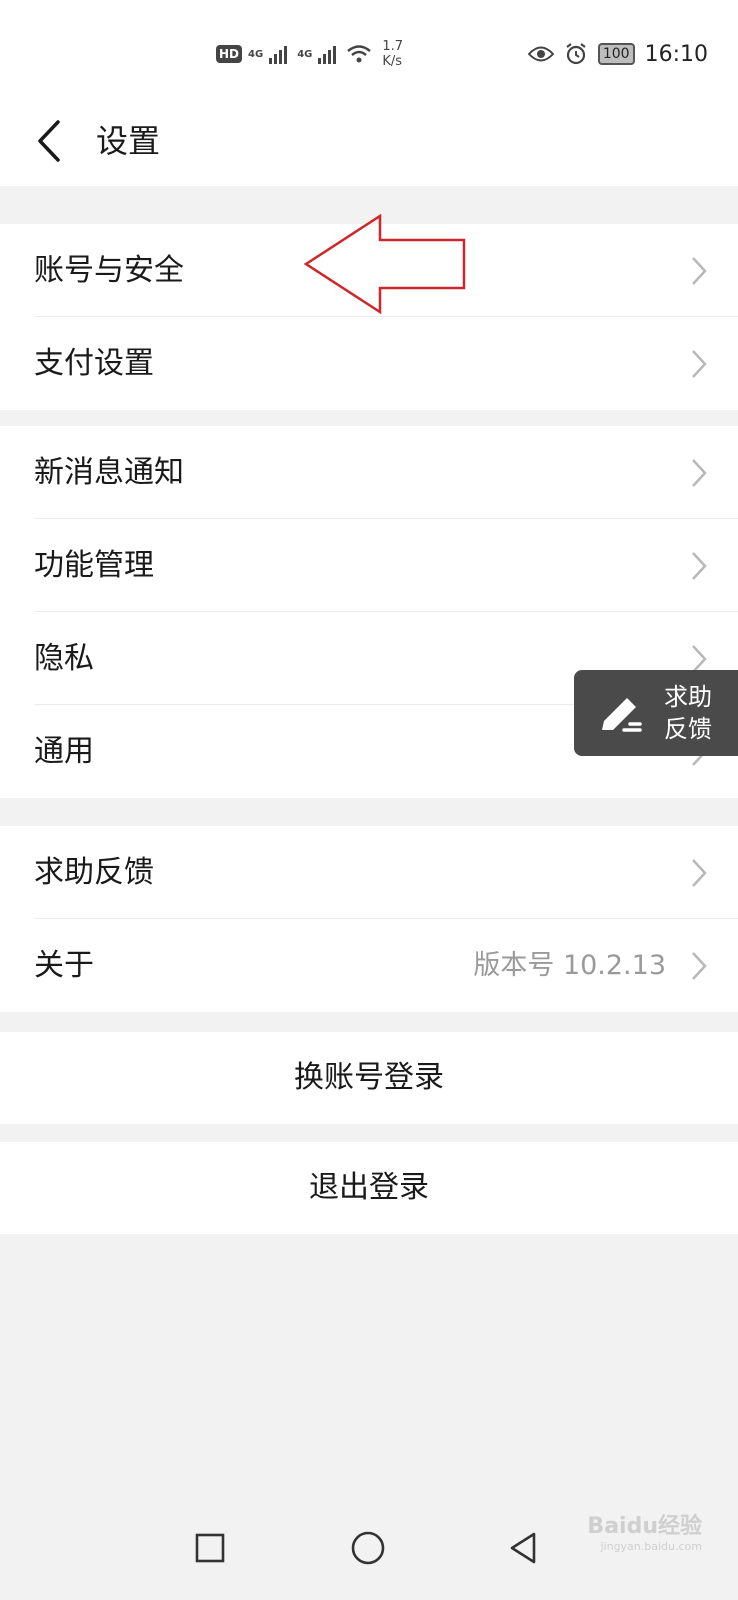  I want to click on floating-help-line1: 求助, so click(688, 697).